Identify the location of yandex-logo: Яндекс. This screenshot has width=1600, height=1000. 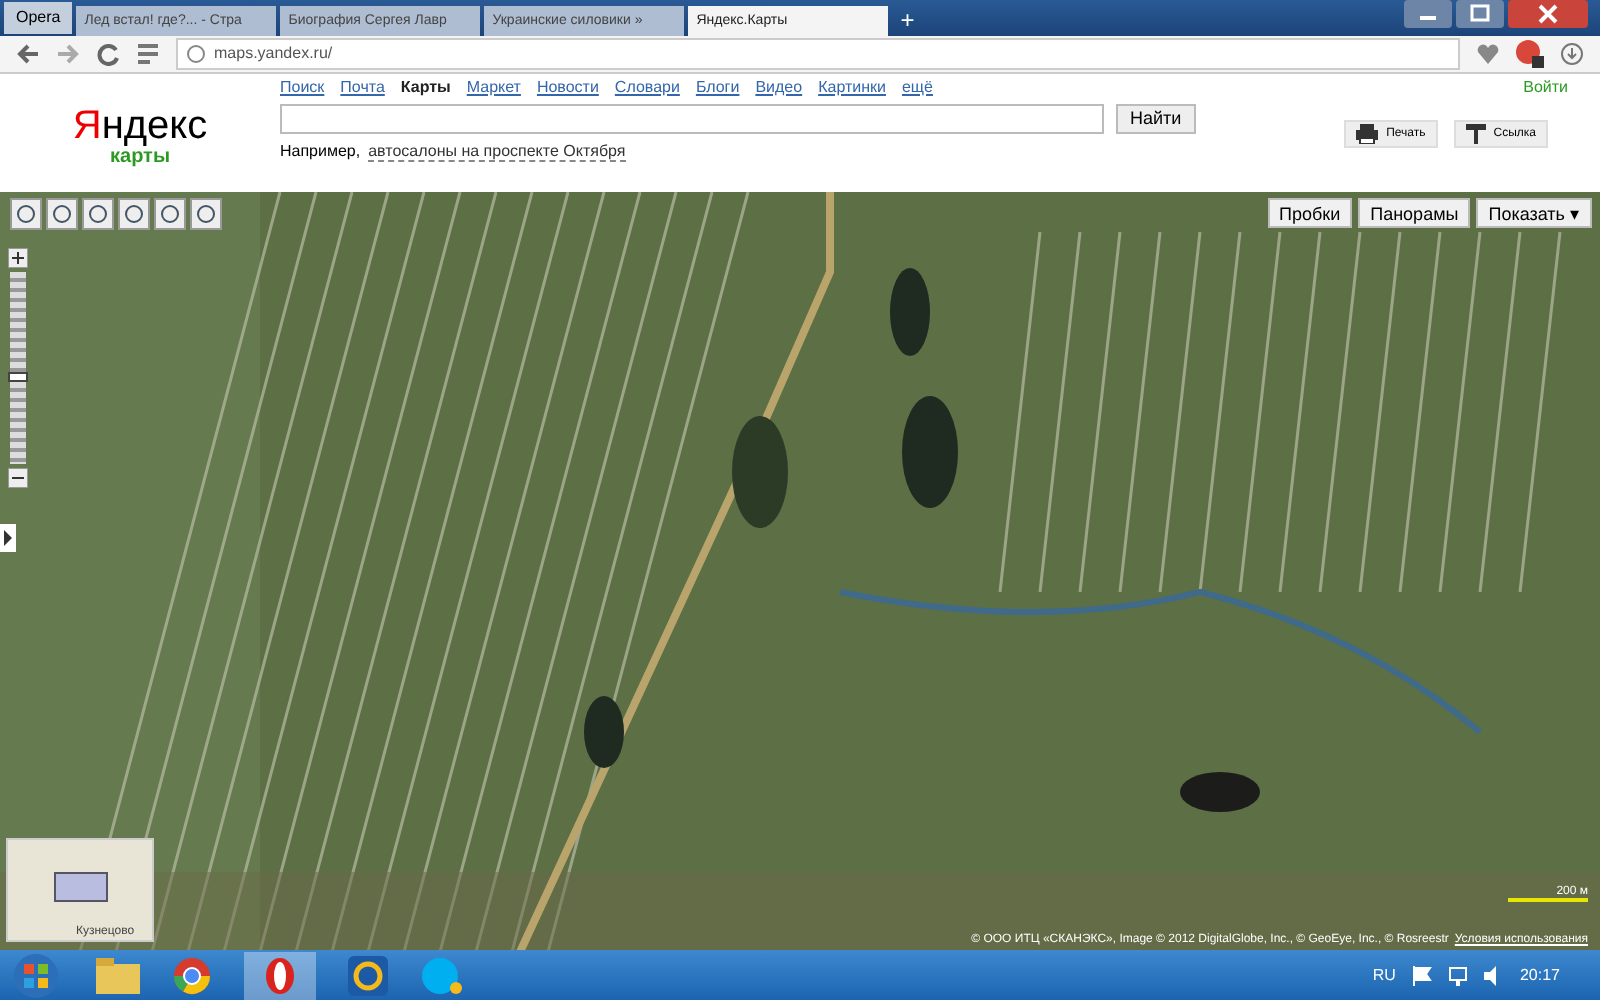
(140, 125).